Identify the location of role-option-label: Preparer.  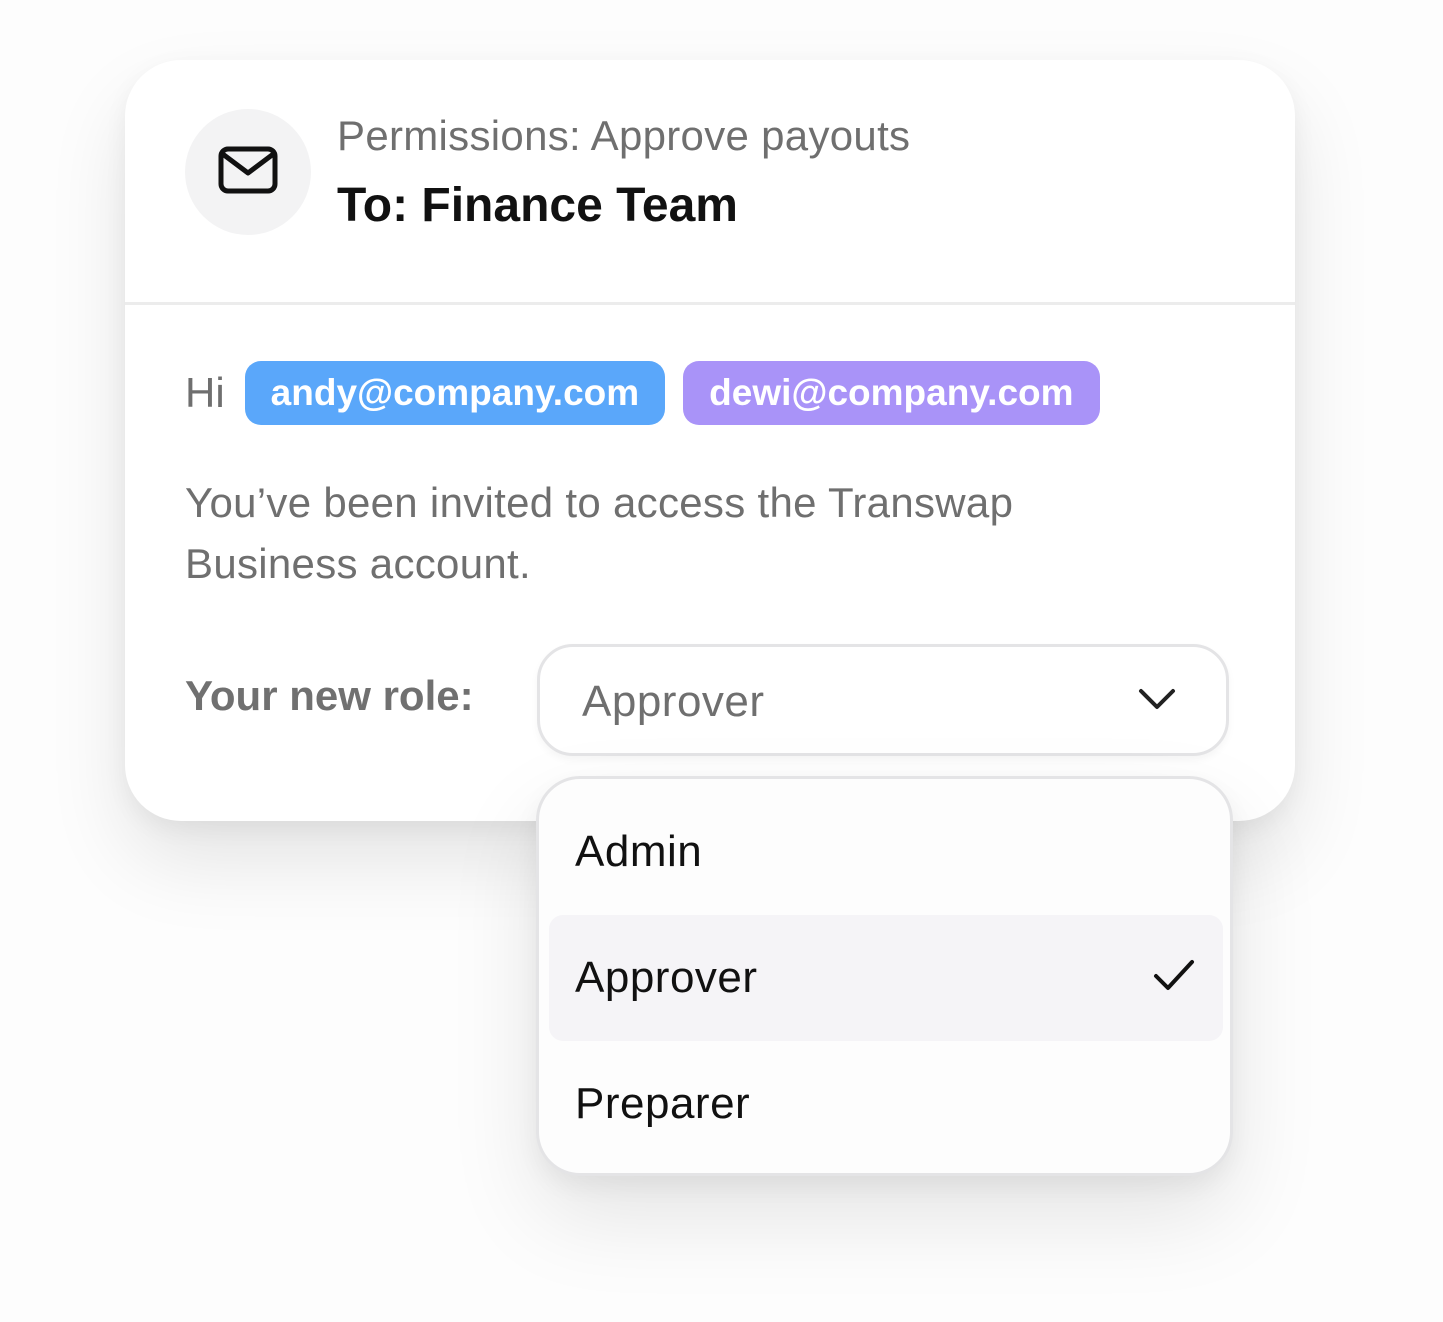
(663, 1103).